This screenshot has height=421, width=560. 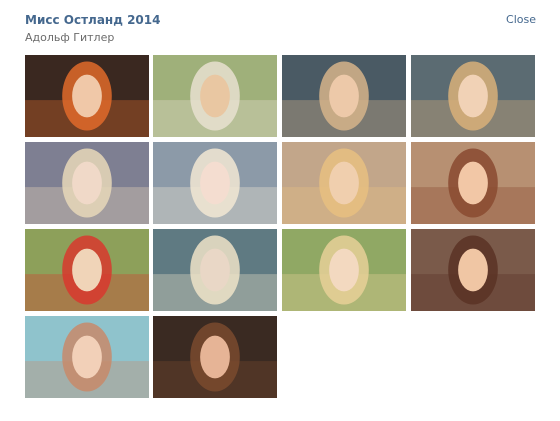 I want to click on close-button: Close, so click(x=521, y=19).